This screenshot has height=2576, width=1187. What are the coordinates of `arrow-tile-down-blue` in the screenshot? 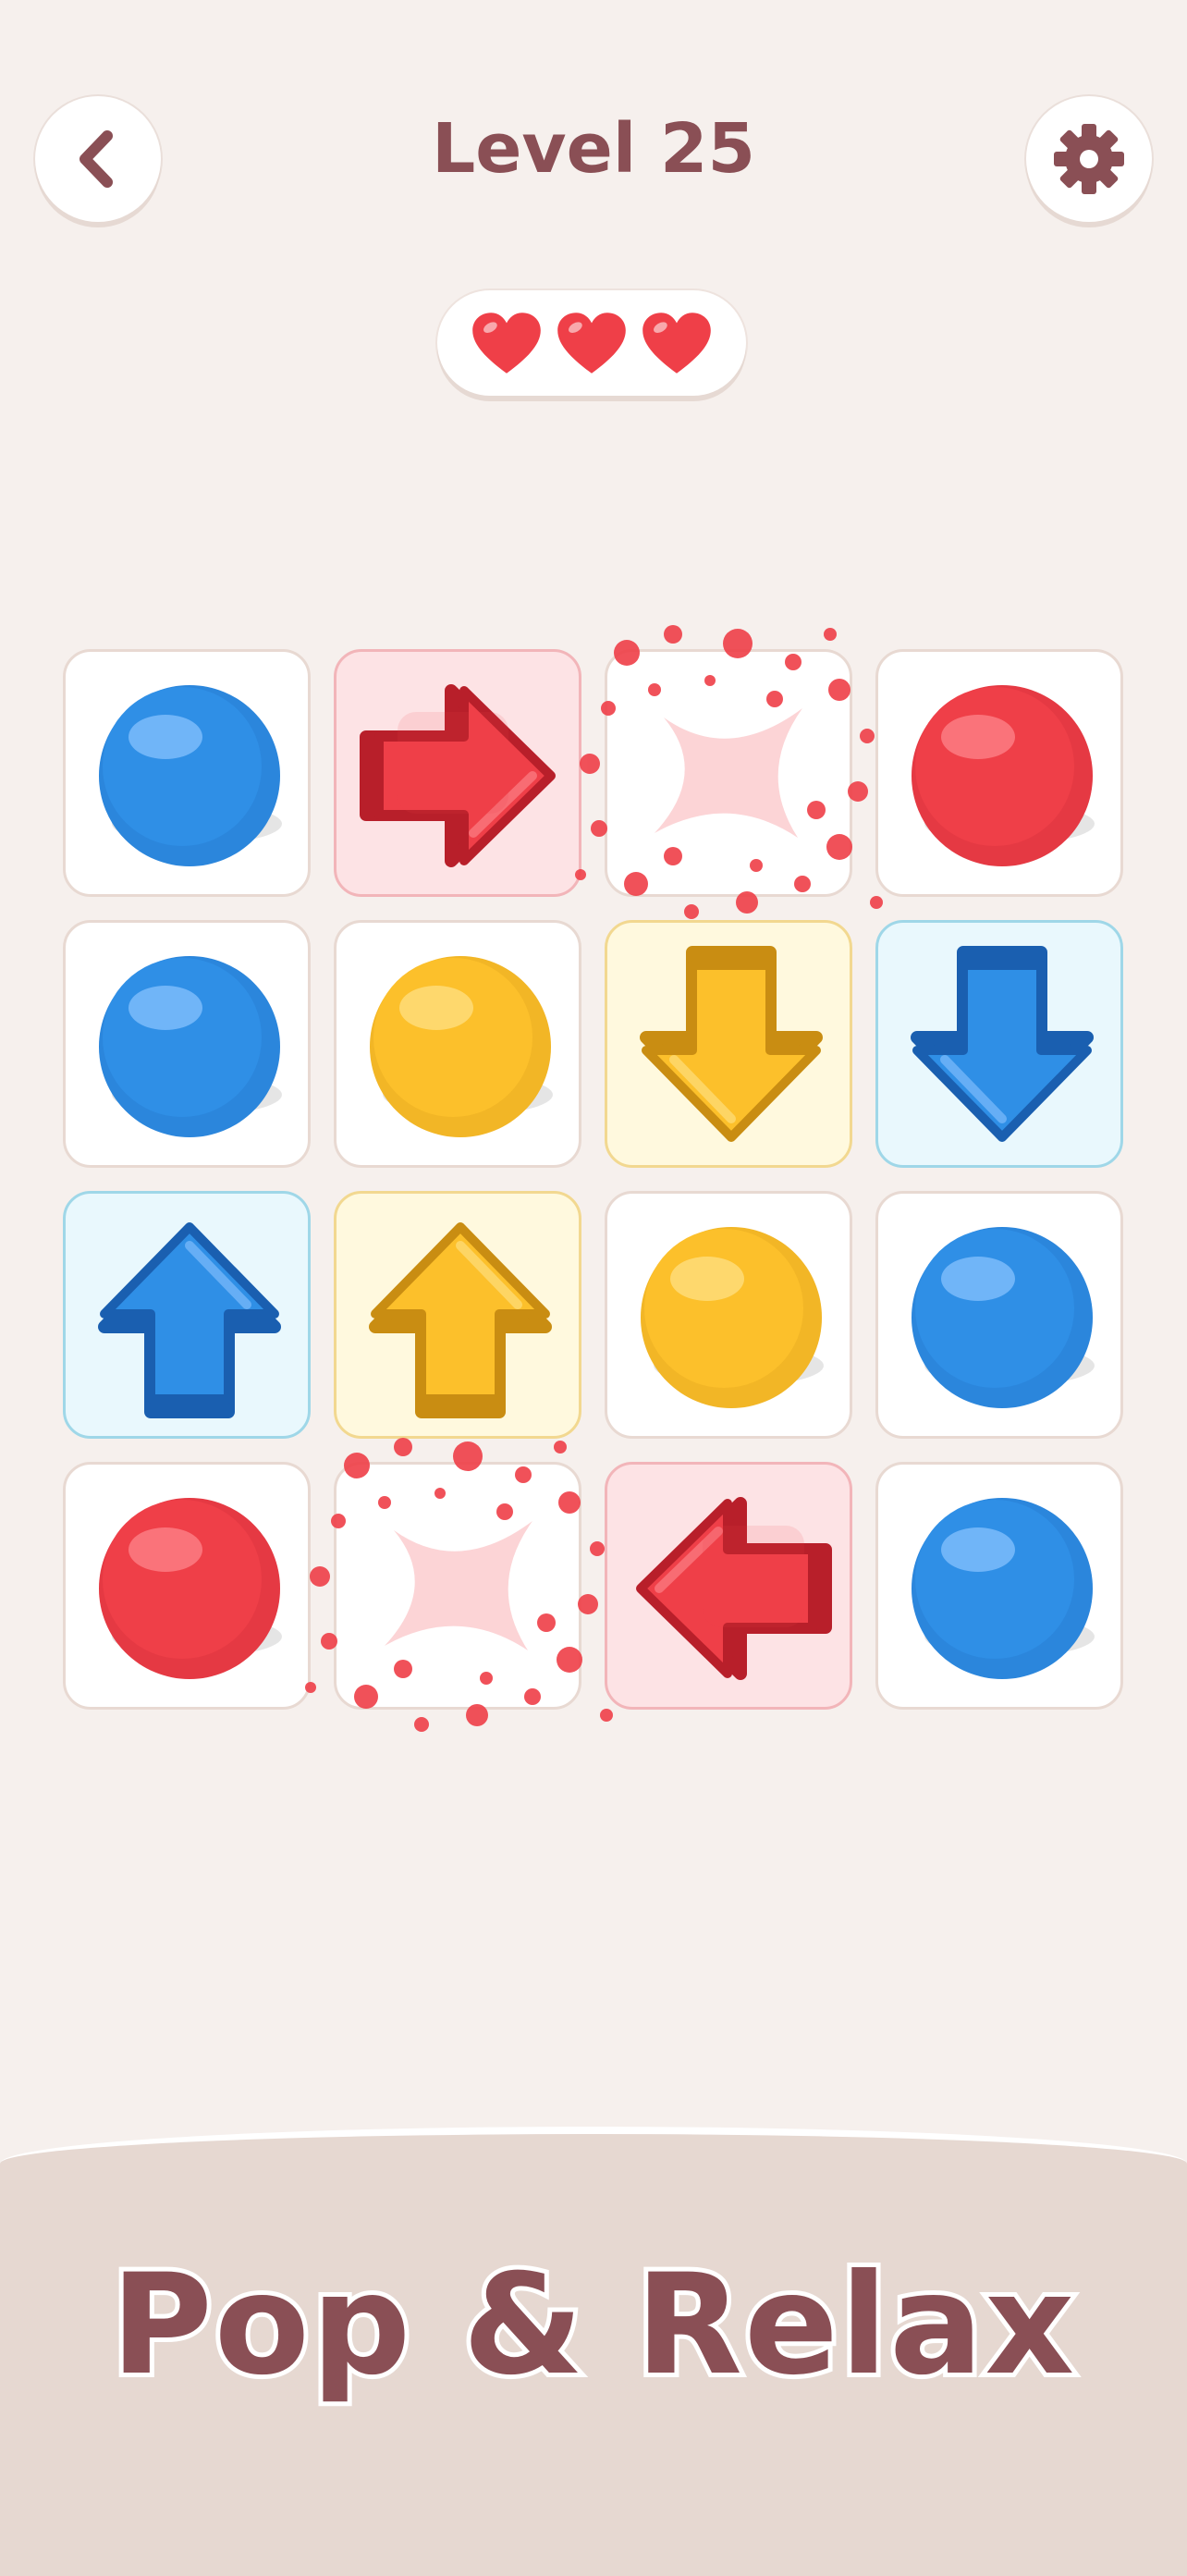 It's located at (999, 1044).